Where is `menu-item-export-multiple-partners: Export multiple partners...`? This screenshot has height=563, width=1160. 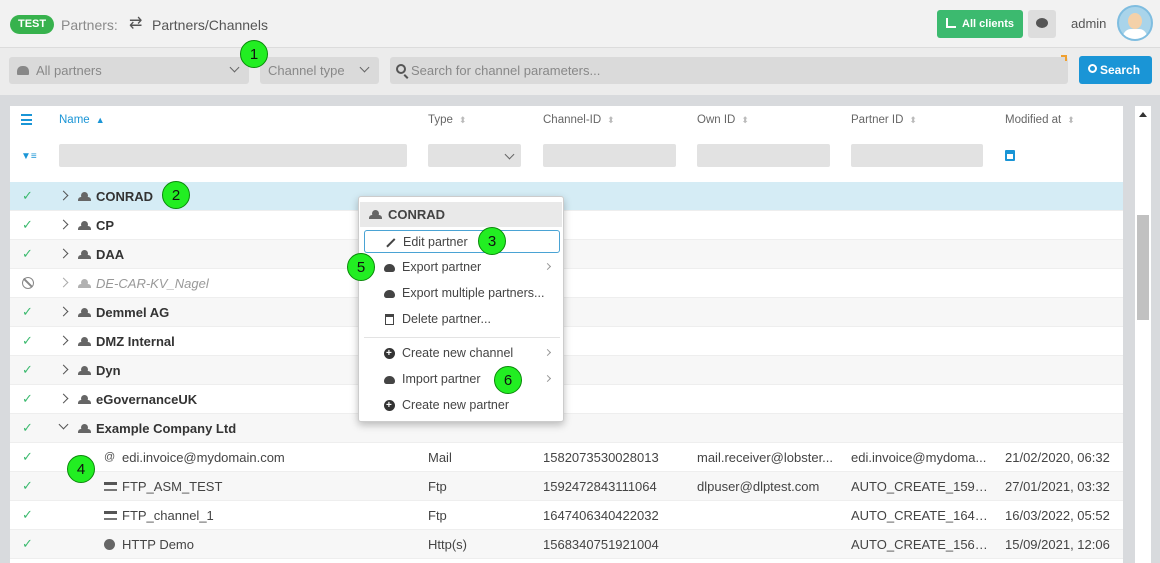
menu-item-export-multiple-partners: Export multiple partners... is located at coordinates (462, 293).